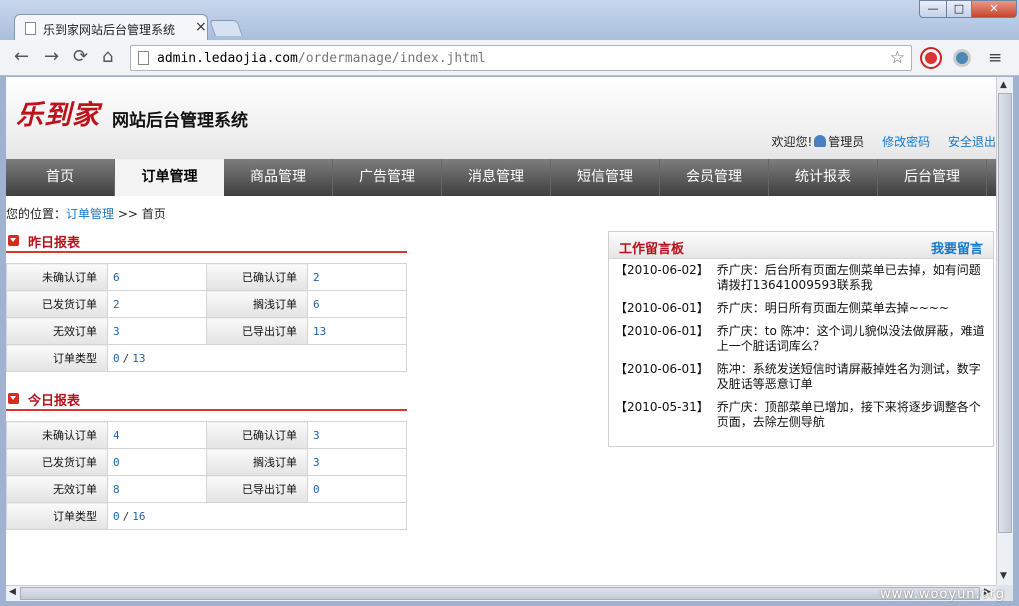  Describe the element at coordinates (90, 214) in the screenshot. I see `breadcrumb-link: 订单管理` at that location.